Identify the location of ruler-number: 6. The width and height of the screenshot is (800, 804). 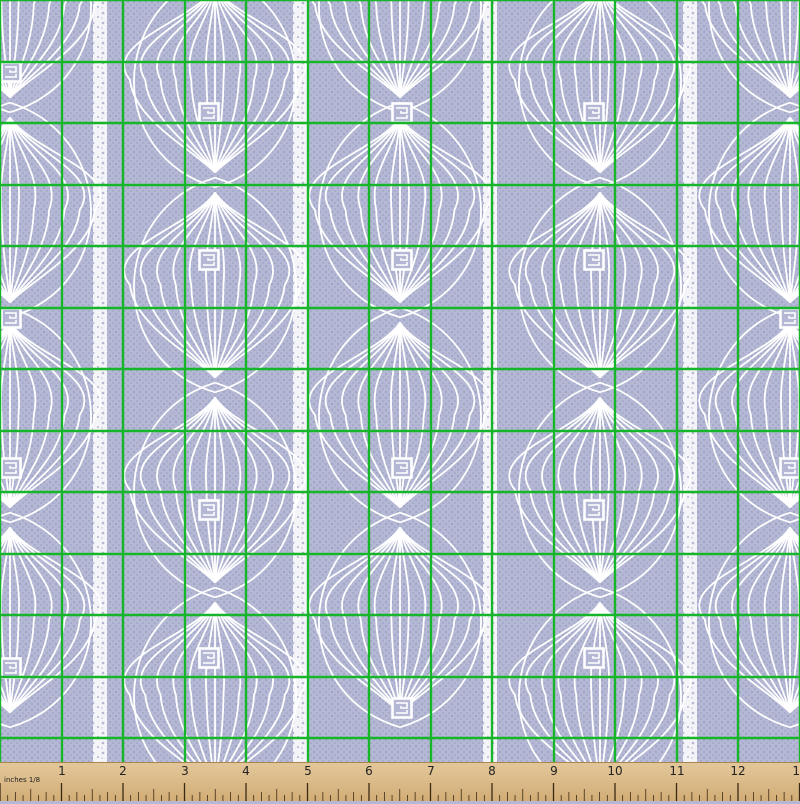
(369, 771).